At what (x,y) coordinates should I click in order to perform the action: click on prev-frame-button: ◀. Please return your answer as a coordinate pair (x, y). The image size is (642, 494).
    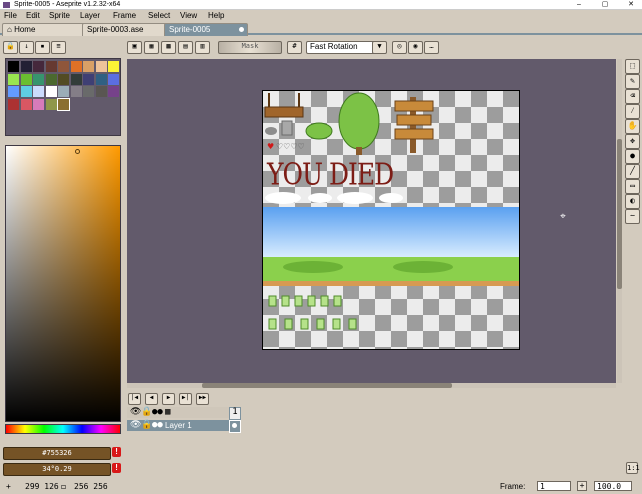
    Looking at the image, I should click on (151, 399).